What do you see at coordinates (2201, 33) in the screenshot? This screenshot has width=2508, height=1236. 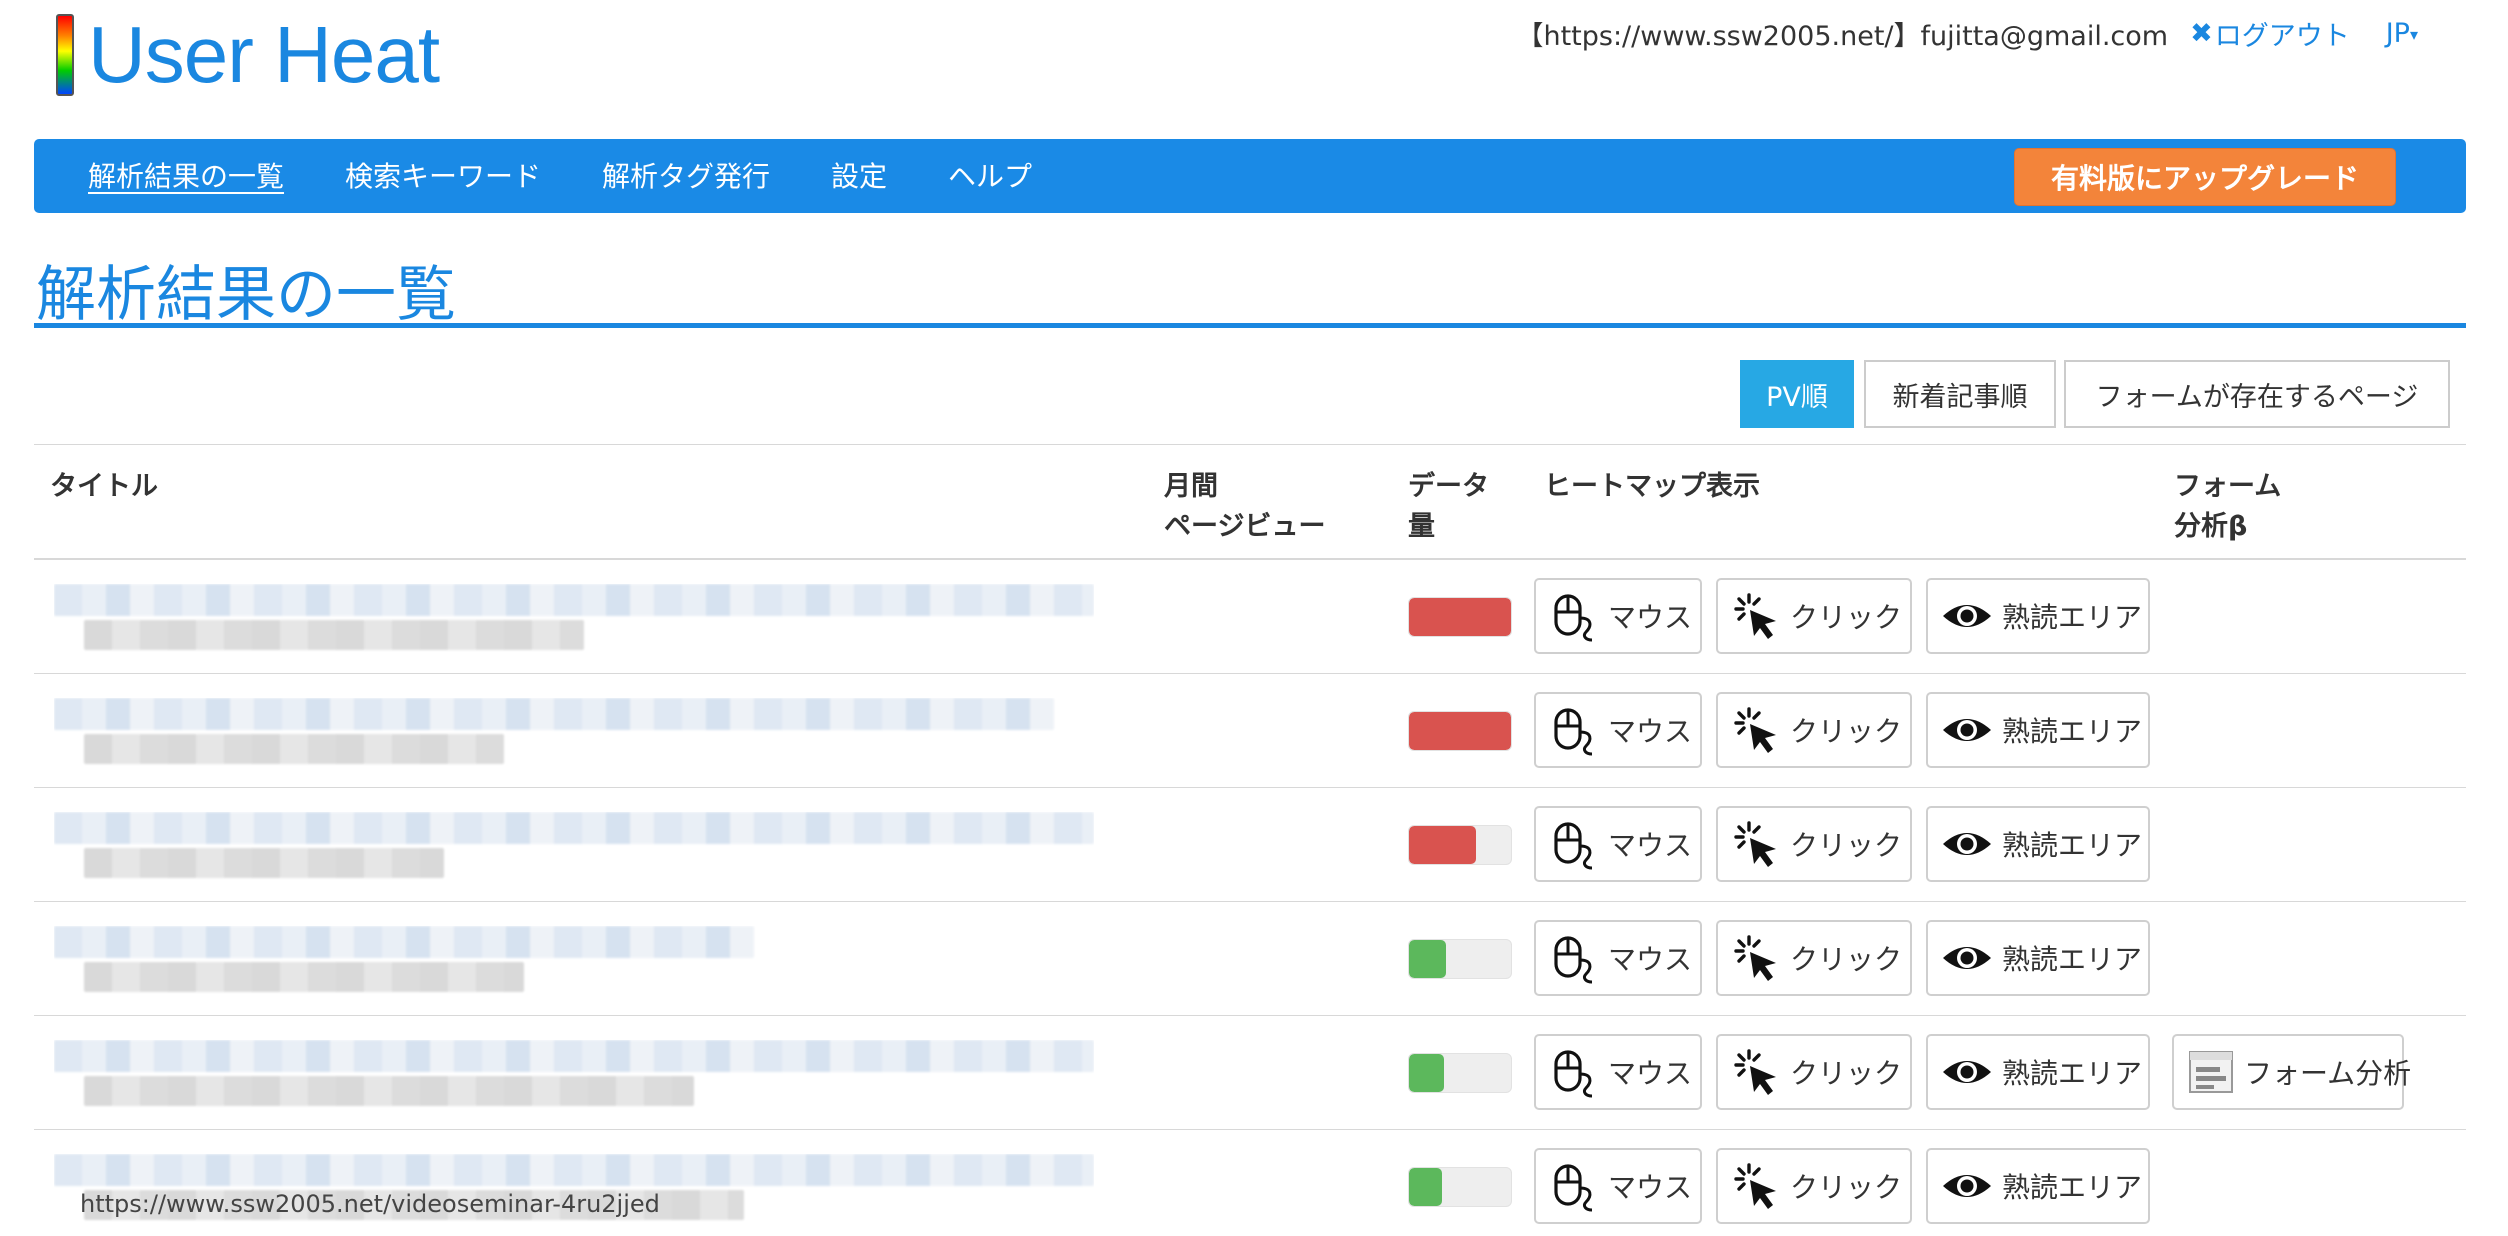 I see `close-icon: ✖` at bounding box center [2201, 33].